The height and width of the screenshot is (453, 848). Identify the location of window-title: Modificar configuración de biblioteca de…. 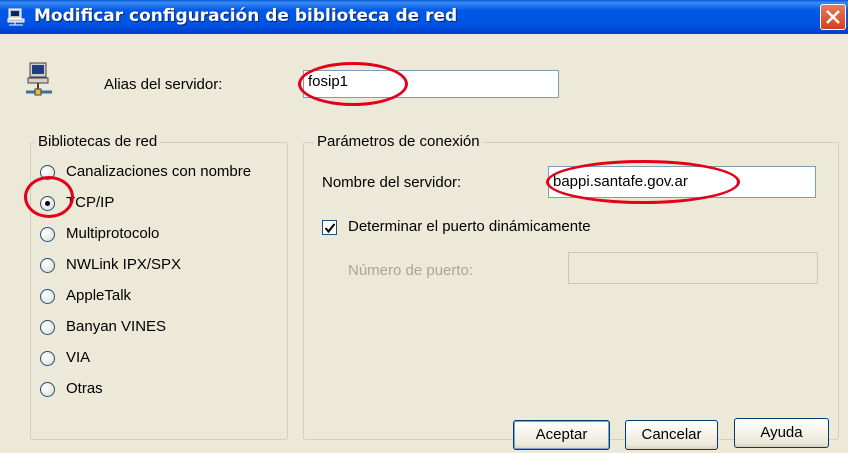
(246, 16).